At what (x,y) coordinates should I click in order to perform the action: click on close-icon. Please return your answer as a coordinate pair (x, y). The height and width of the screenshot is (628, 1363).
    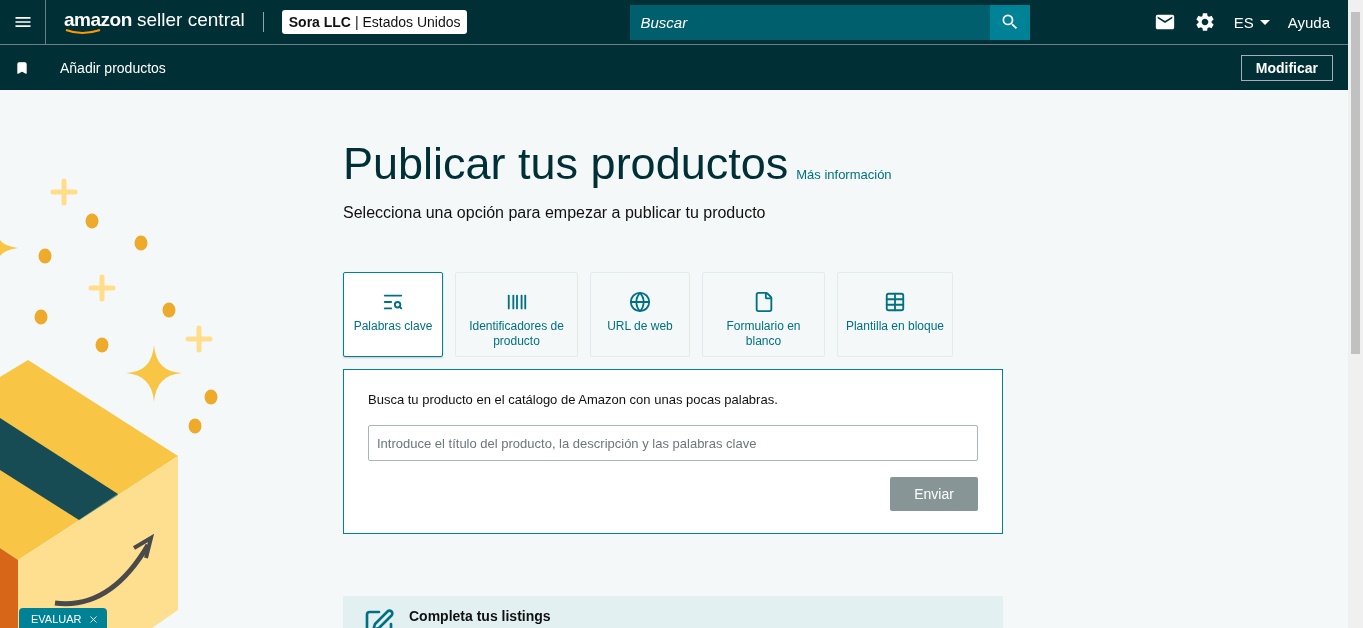
    Looking at the image, I should click on (93, 619).